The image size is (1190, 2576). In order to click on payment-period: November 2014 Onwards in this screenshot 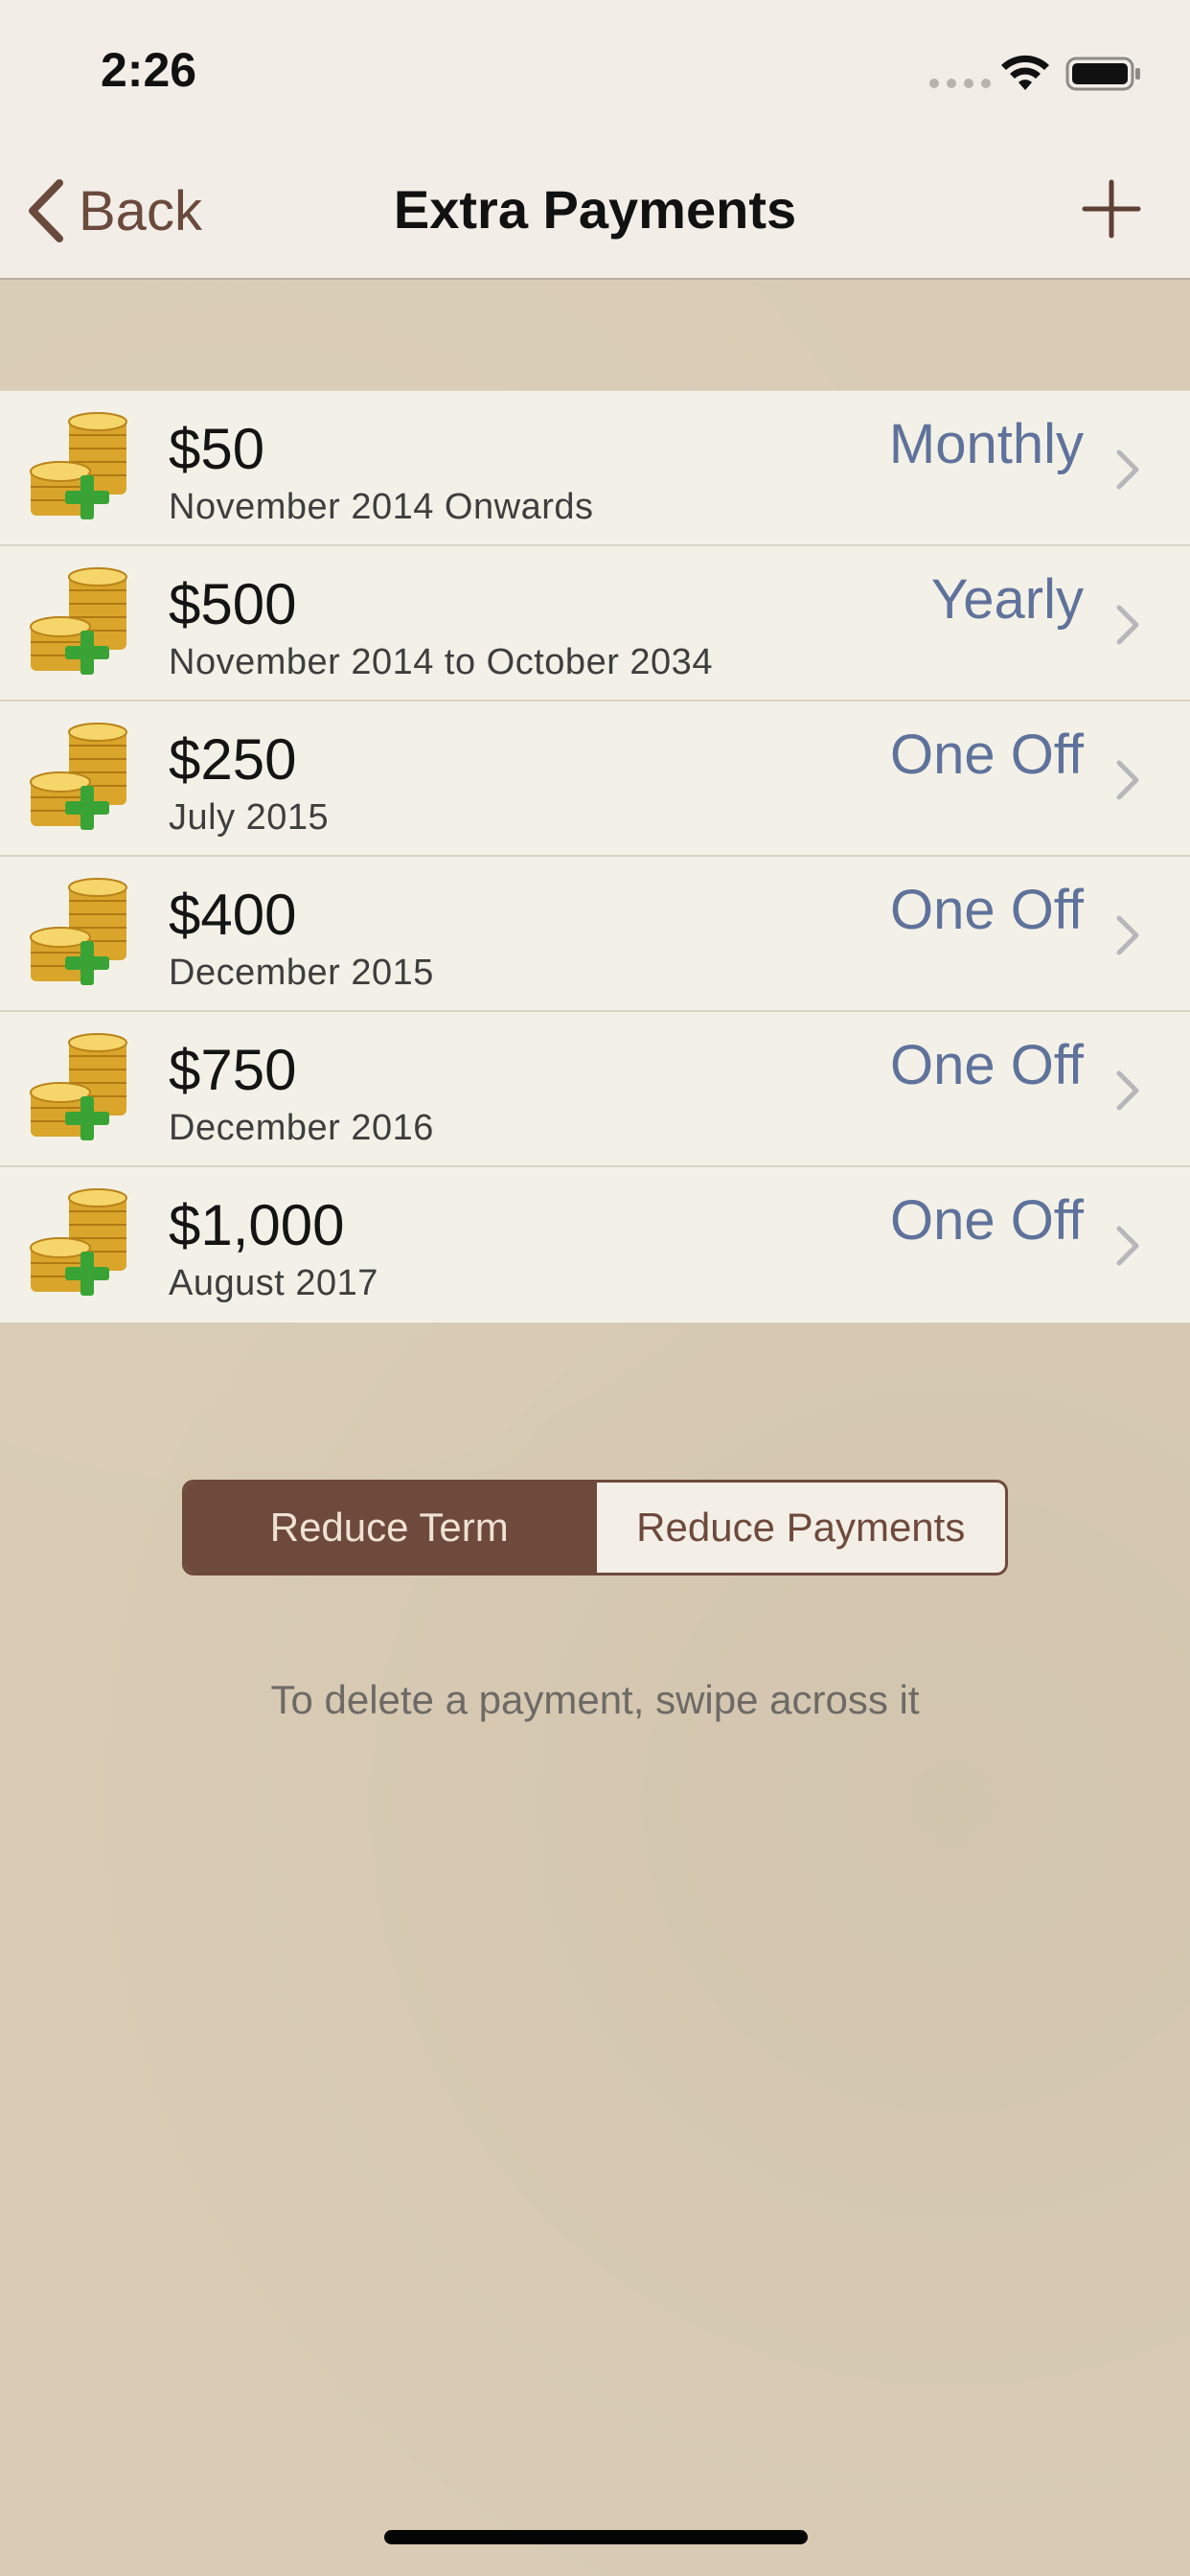, I will do `click(382, 507)`.